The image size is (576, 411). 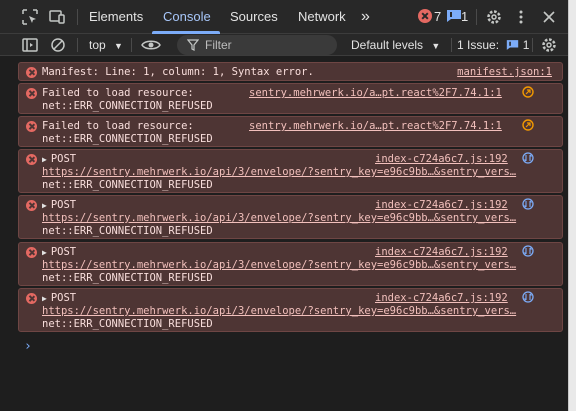 I want to click on console-toolbar: top ▼ Filter Default levels ▼ 1 Issue: 1, so click(x=284, y=45).